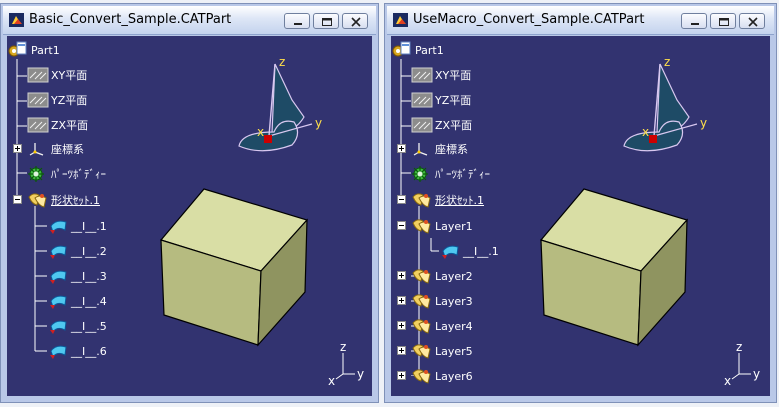  What do you see at coordinates (703, 123) in the screenshot?
I see `compass-y-label: y` at bounding box center [703, 123].